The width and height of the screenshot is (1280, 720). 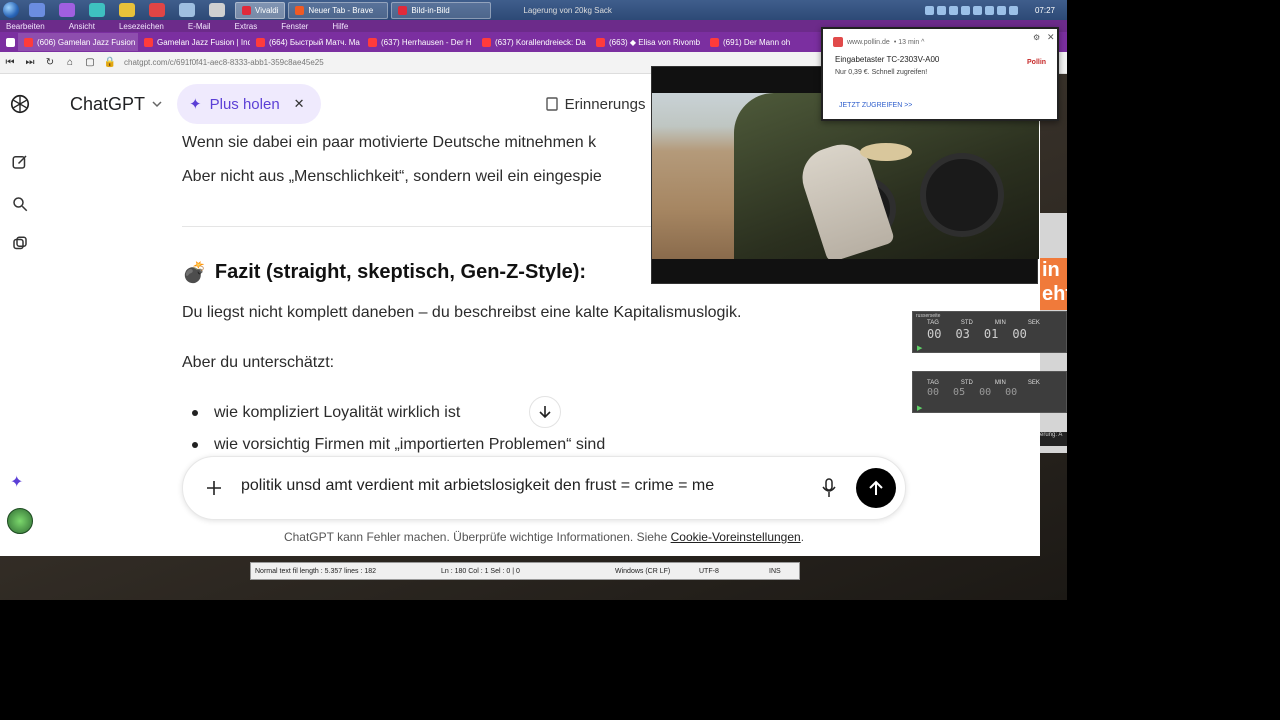 I want to click on line-ending: Windows (CR LF), so click(x=643, y=571).